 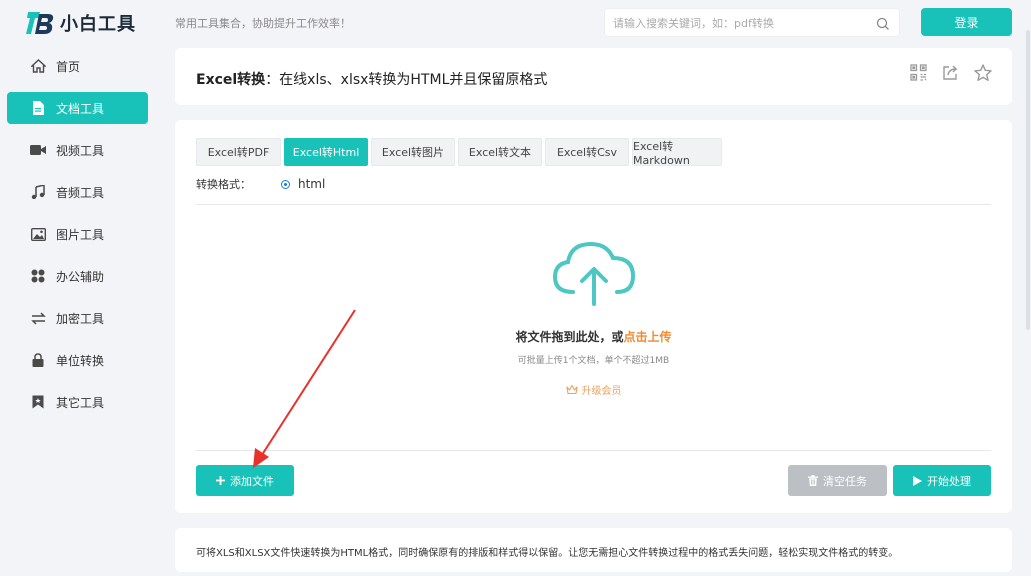 What do you see at coordinates (38, 192) in the screenshot?
I see `music-icon` at bounding box center [38, 192].